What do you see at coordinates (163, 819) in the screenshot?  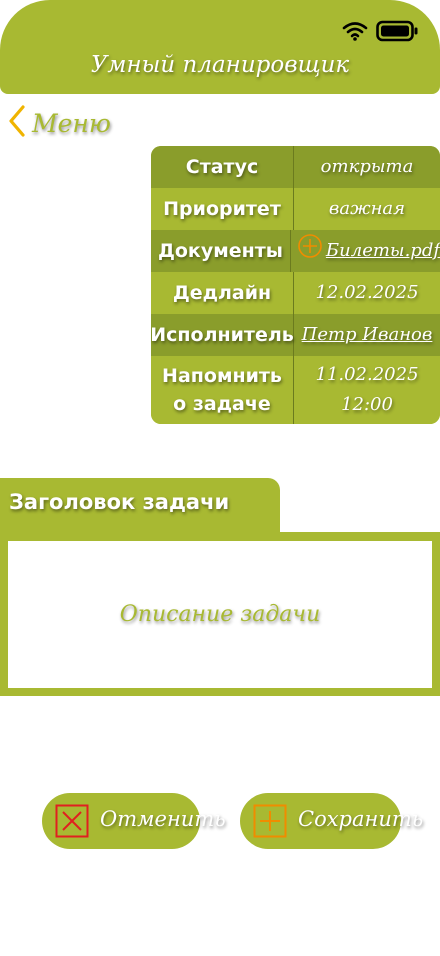 I see `cancel-label: Отменить` at bounding box center [163, 819].